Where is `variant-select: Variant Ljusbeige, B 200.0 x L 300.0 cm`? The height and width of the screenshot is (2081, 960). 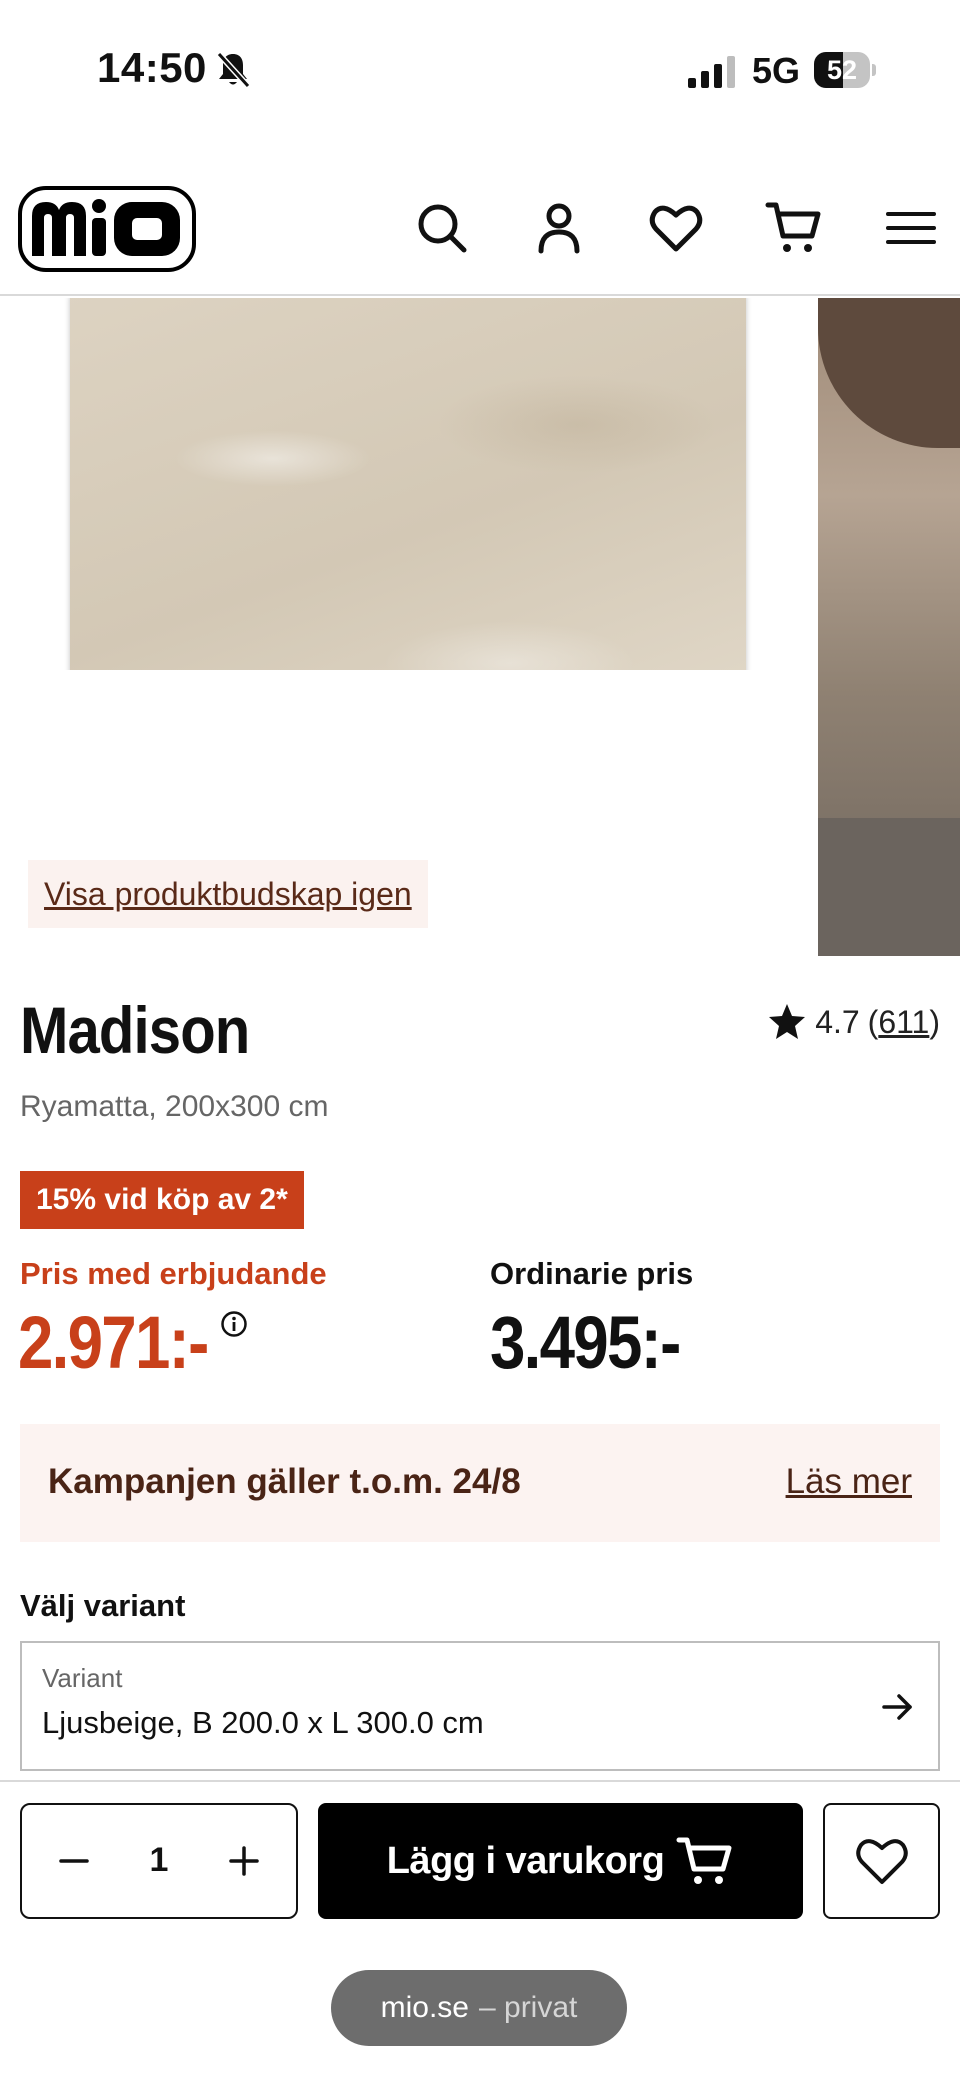 variant-select: Variant Ljusbeige, B 200.0 x L 300.0 cm is located at coordinates (480, 1706).